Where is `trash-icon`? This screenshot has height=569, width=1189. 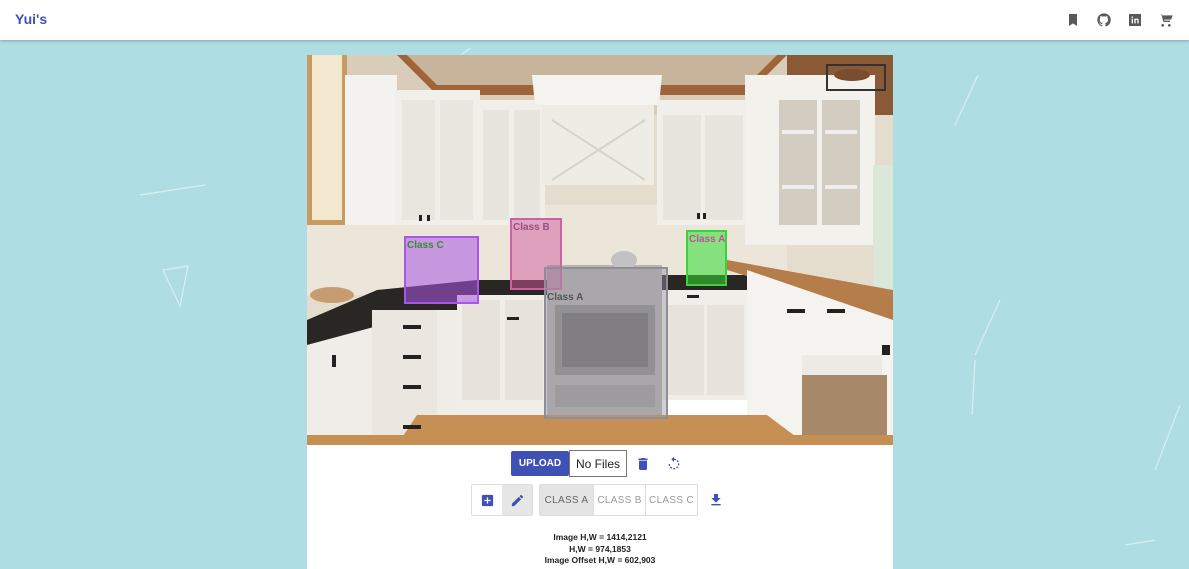
trash-icon is located at coordinates (643, 463).